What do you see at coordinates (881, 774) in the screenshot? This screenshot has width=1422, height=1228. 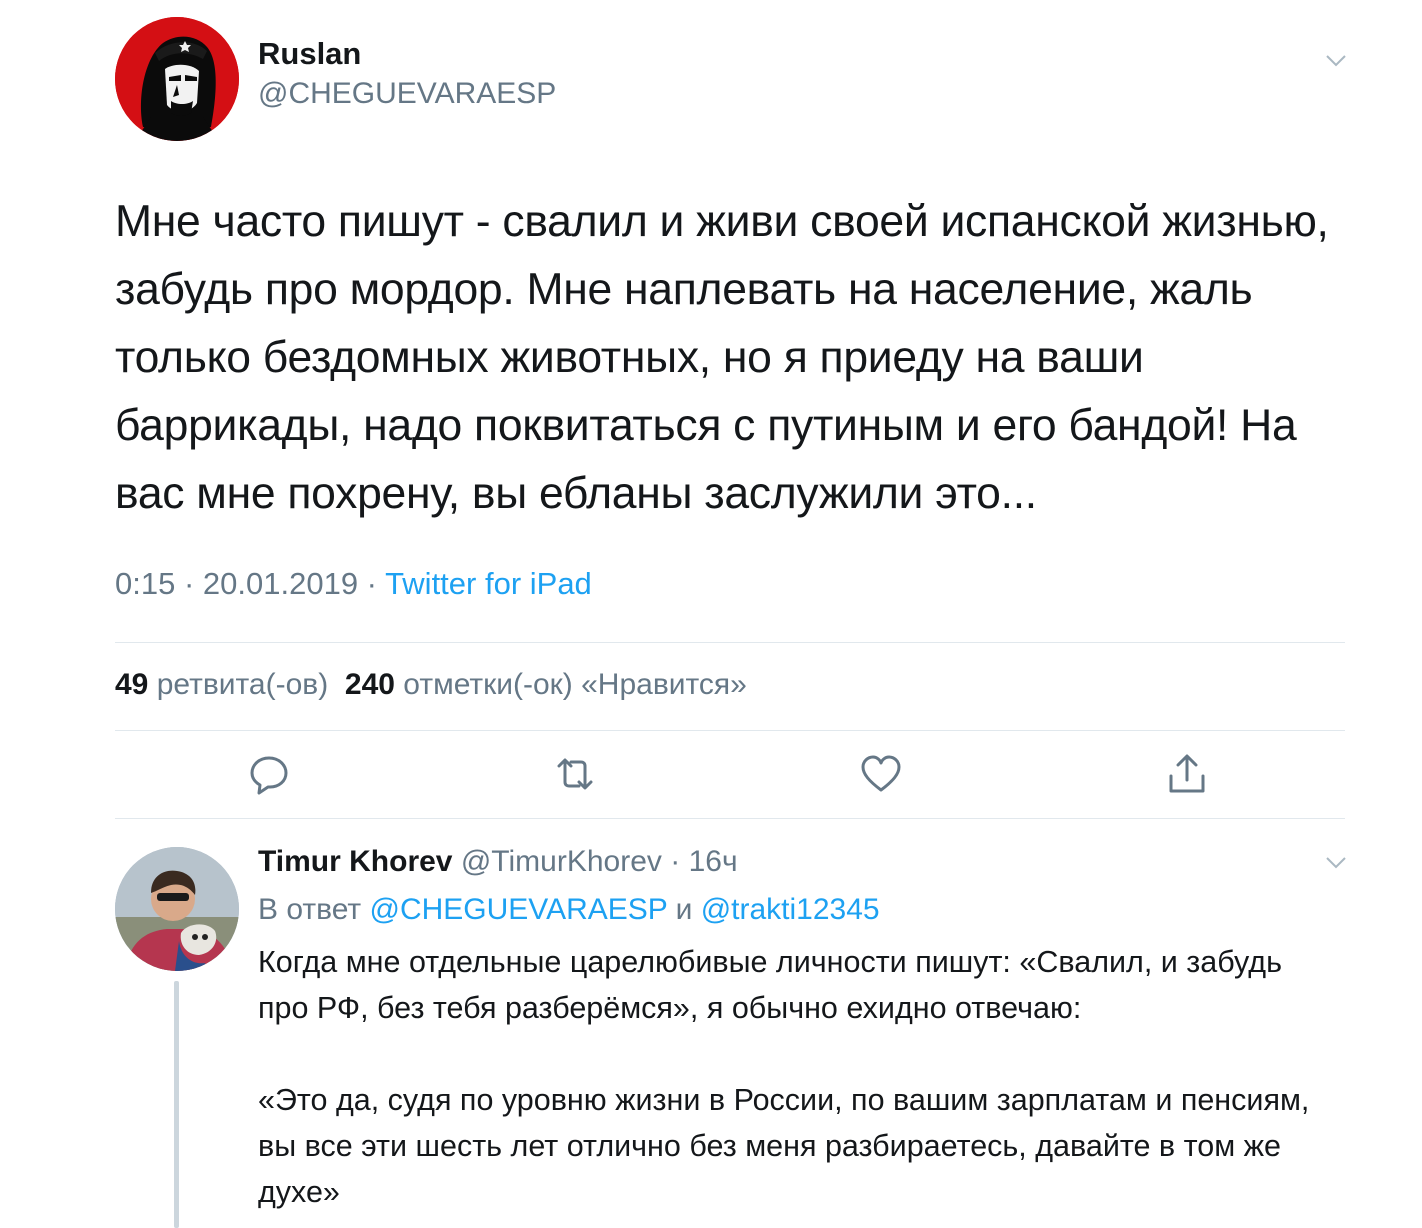 I see `heart-icon` at bounding box center [881, 774].